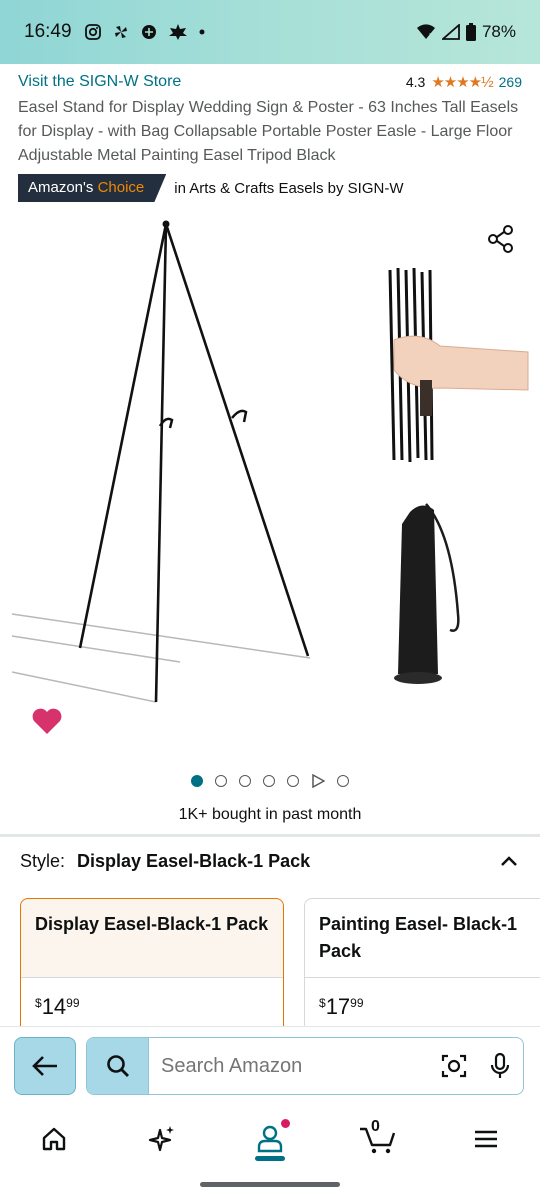 The width and height of the screenshot is (540, 1200). I want to click on status-notification-icons, so click(145, 32).